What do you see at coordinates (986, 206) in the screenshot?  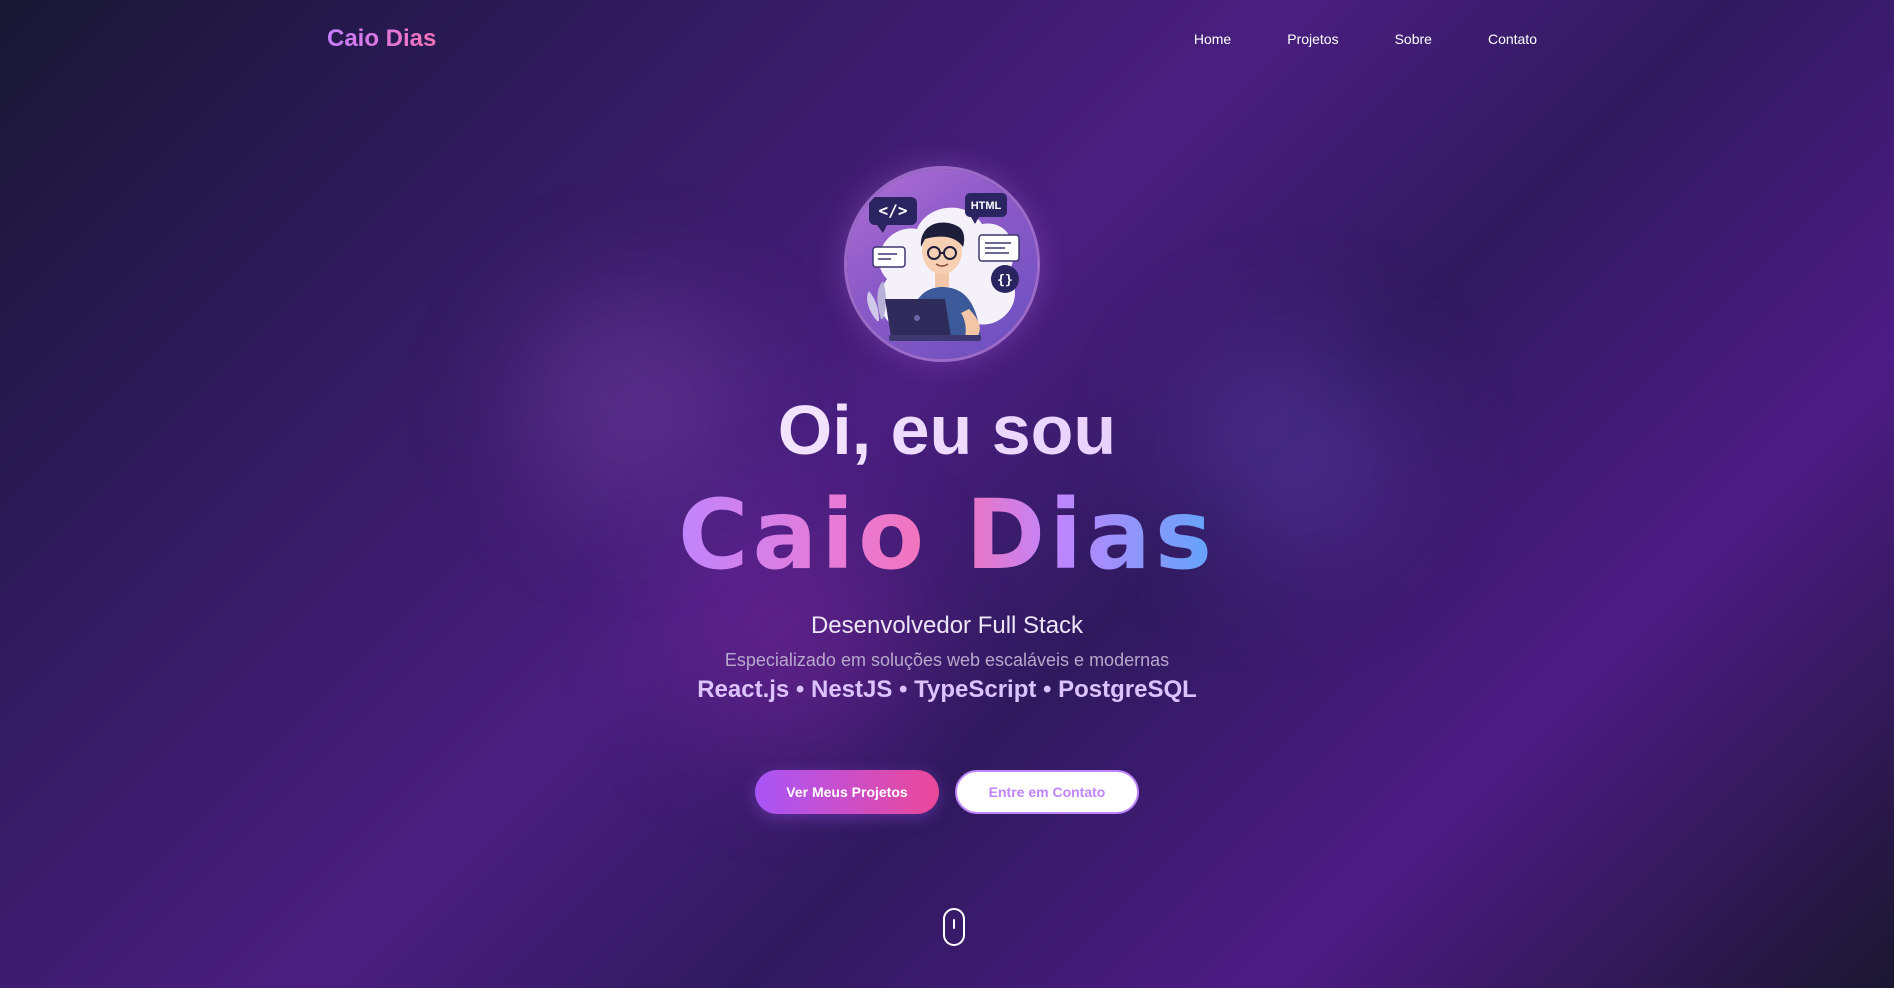 I see `html-tag-label: HTML` at bounding box center [986, 206].